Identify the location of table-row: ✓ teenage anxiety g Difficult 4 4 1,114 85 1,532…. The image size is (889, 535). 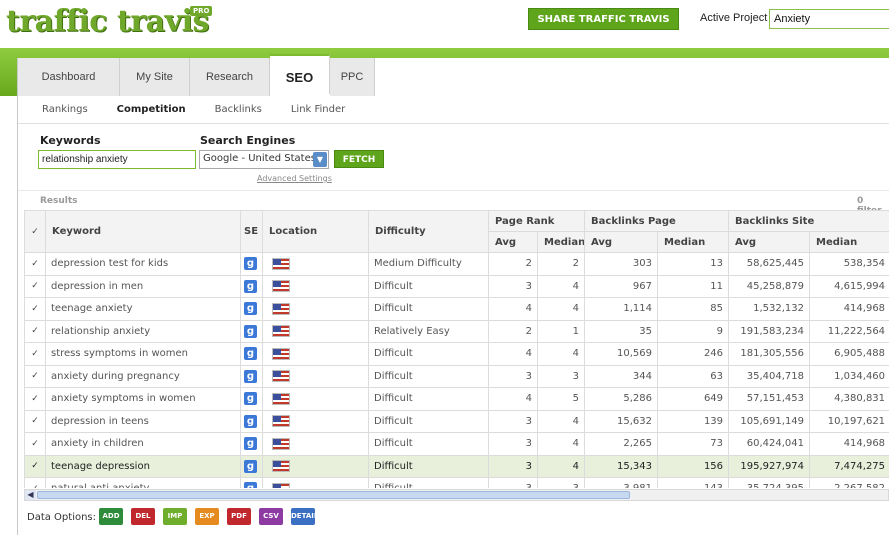
(456, 309).